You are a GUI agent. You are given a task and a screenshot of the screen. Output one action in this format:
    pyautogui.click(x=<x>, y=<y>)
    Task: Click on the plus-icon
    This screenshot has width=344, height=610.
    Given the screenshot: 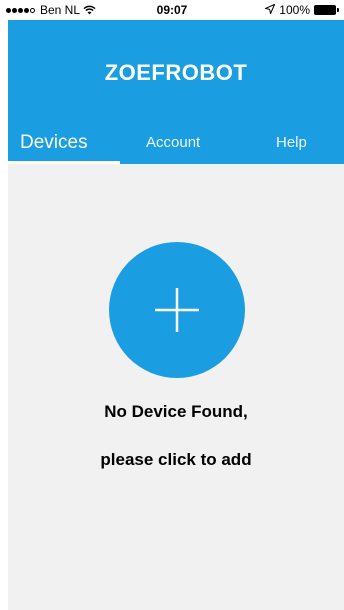 What is the action you would take?
    pyautogui.click(x=177, y=310)
    